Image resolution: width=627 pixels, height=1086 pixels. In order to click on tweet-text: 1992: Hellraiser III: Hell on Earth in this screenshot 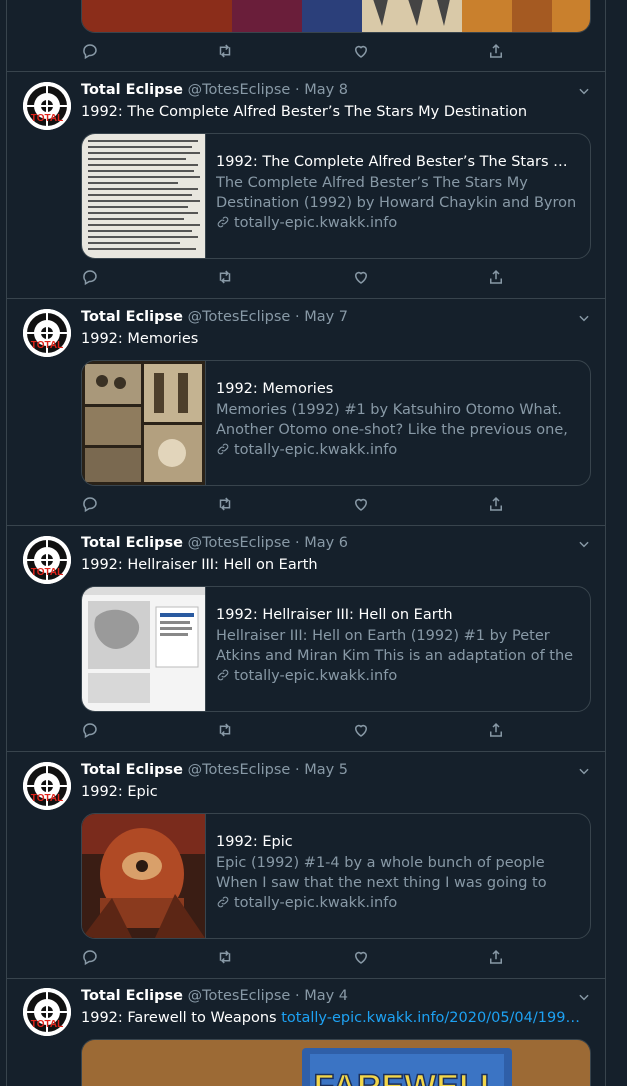, I will do `click(199, 565)`.